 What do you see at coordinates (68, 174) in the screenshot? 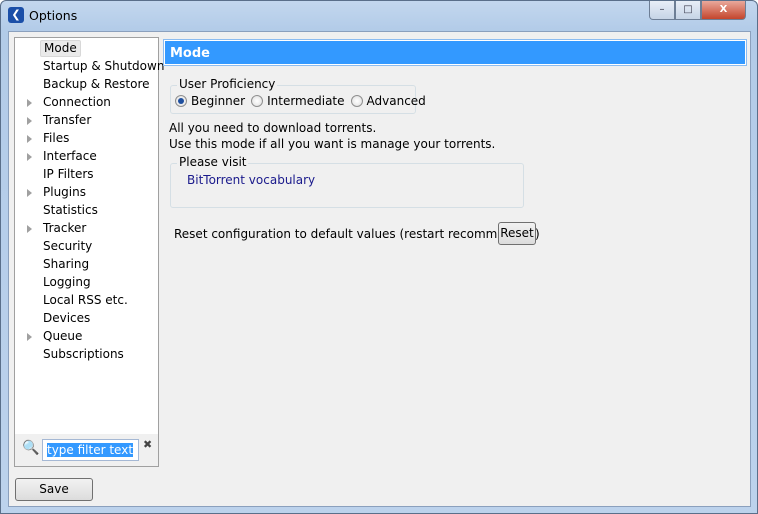
I see `sidebar-item-ip-filters: IP Filters` at bounding box center [68, 174].